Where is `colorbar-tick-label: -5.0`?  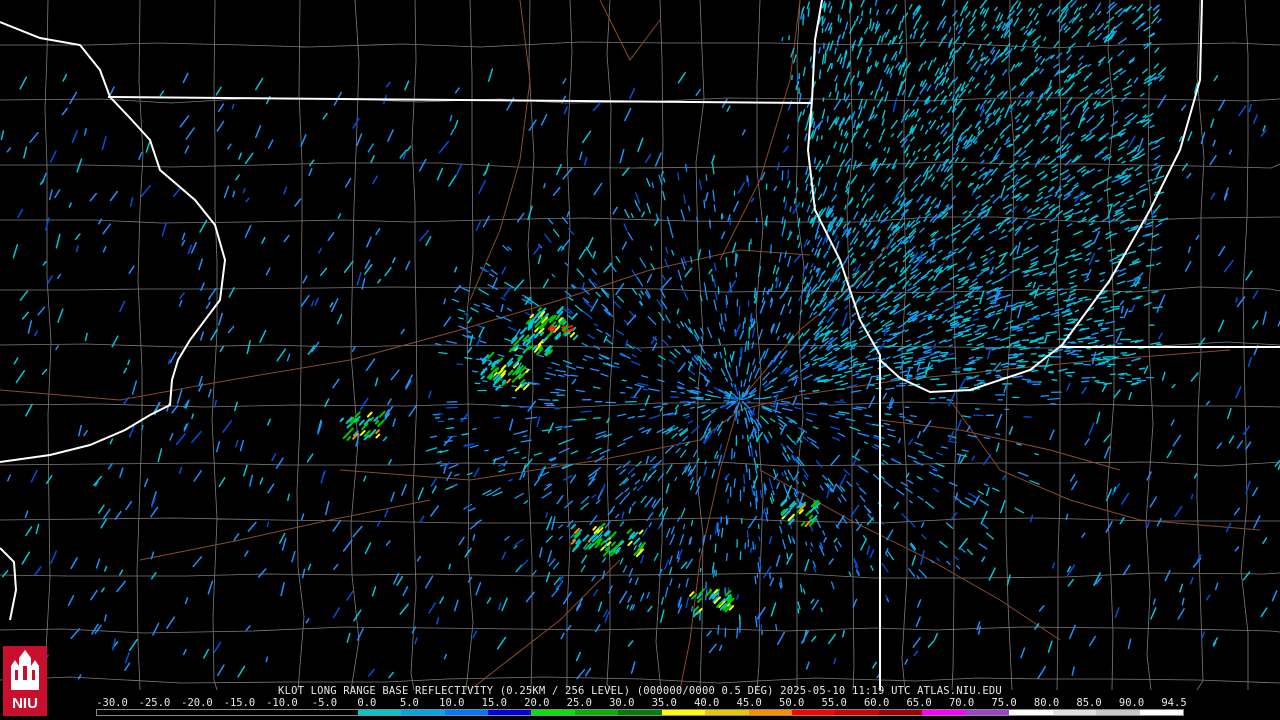 colorbar-tick-label: -5.0 is located at coordinates (324, 703).